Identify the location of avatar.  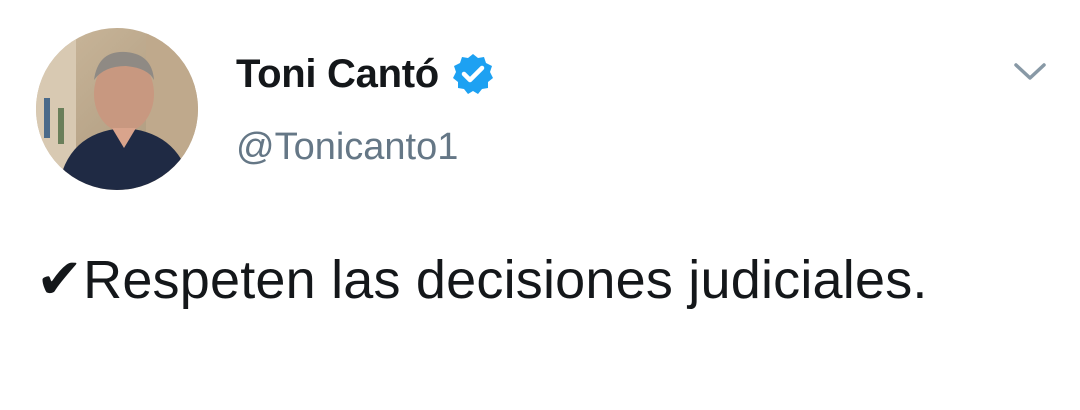
(117, 109).